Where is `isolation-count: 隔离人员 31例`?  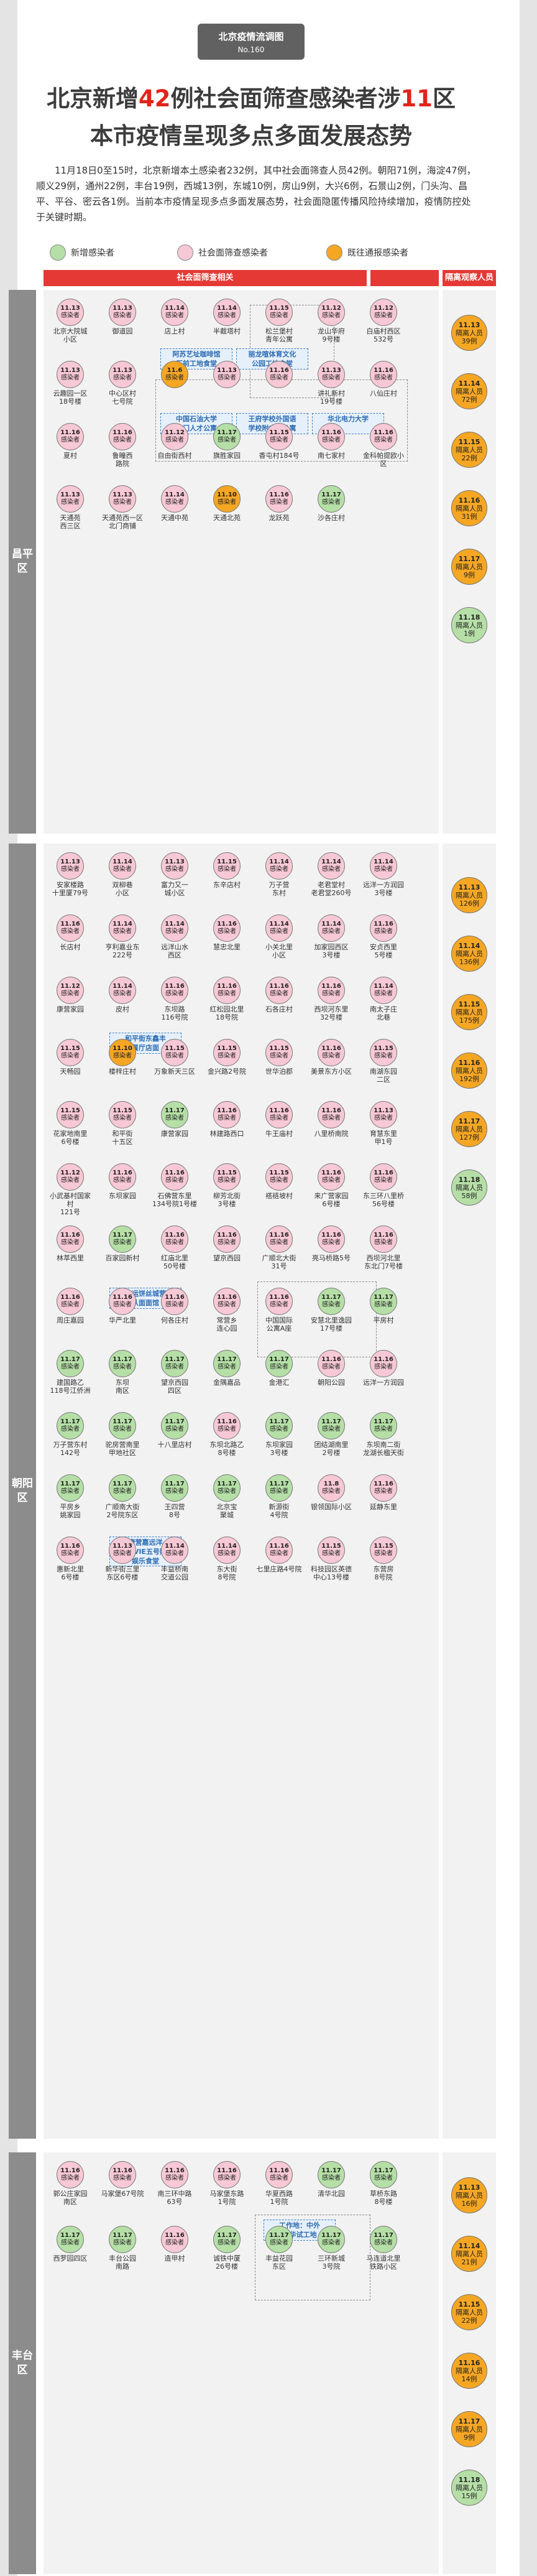
isolation-count: 隔离人员 31例 is located at coordinates (470, 512).